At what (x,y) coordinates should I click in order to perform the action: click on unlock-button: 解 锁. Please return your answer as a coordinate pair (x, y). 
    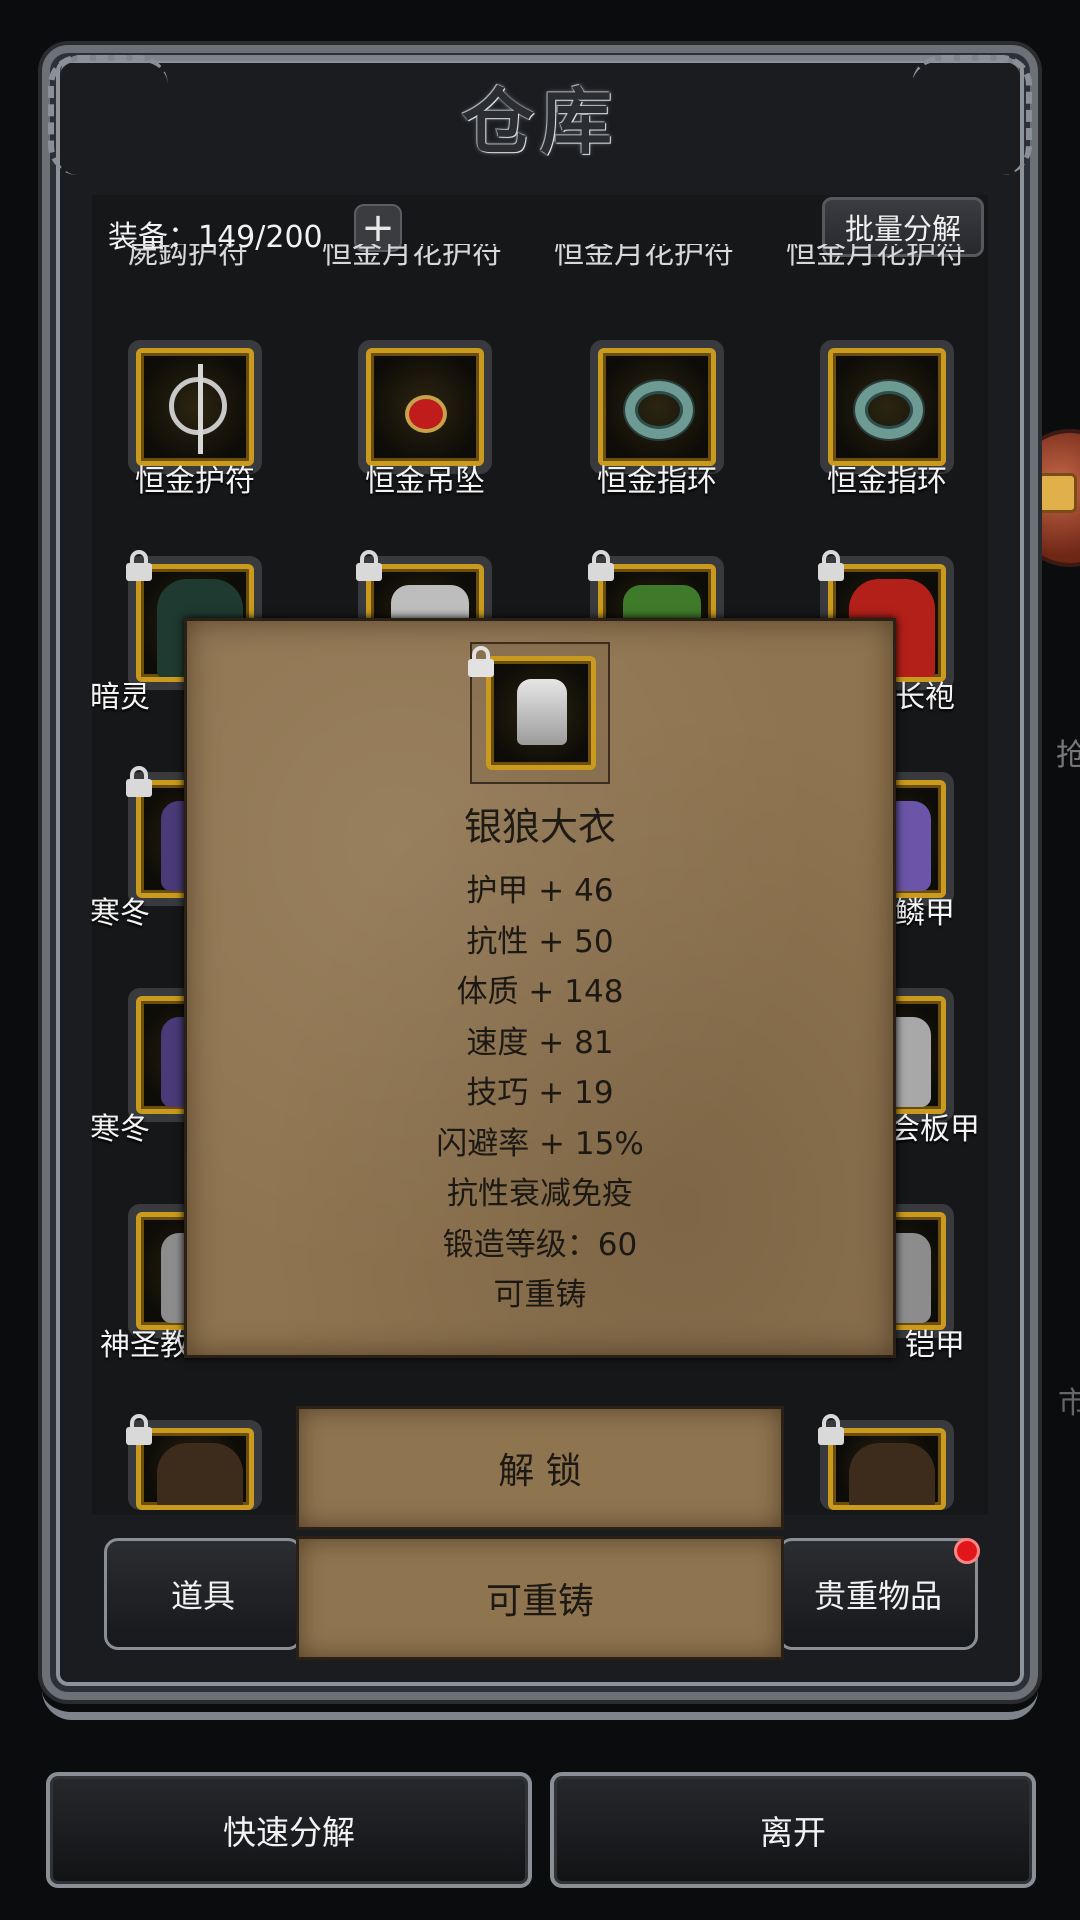
    Looking at the image, I should click on (540, 1468).